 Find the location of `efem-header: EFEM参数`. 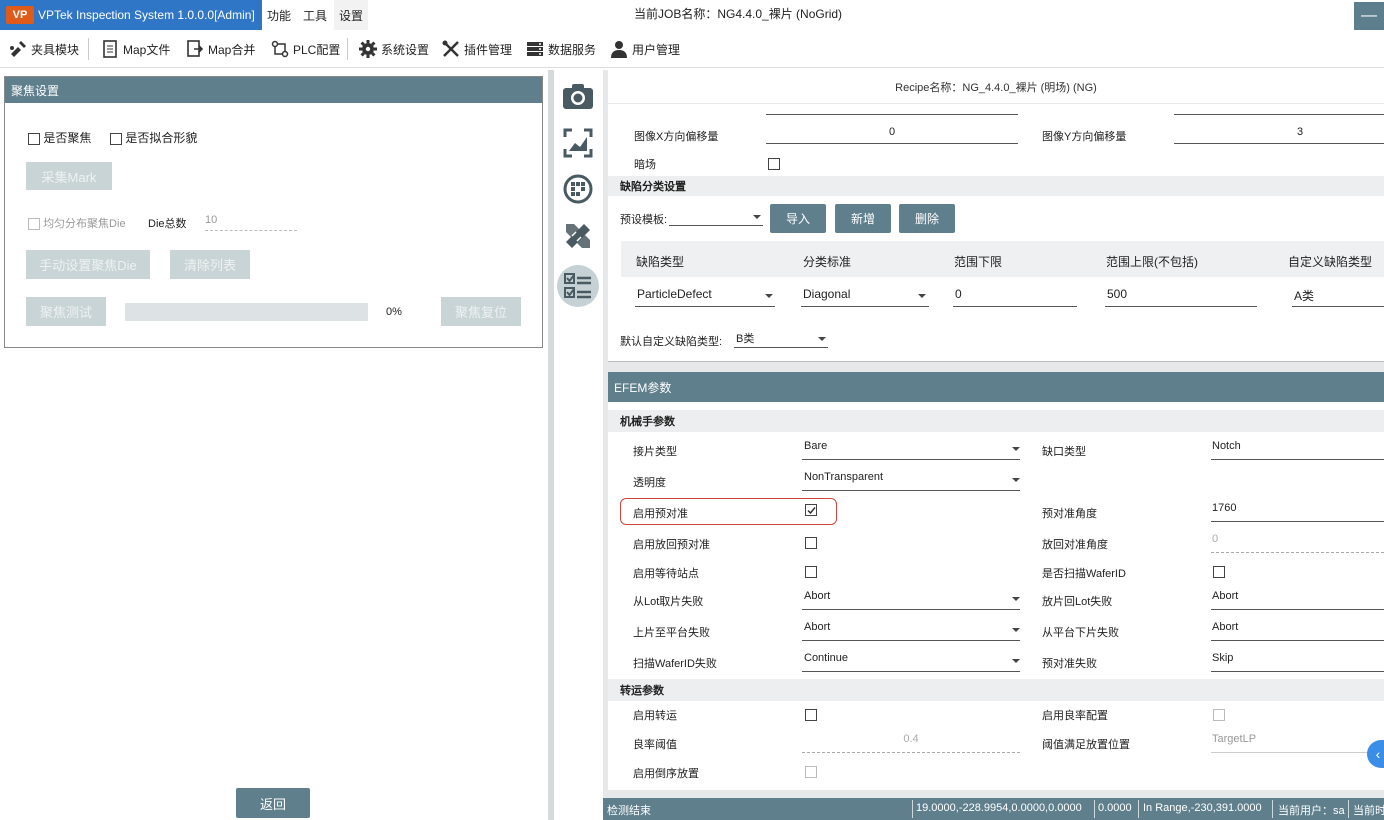

efem-header: EFEM参数 is located at coordinates (996, 387).